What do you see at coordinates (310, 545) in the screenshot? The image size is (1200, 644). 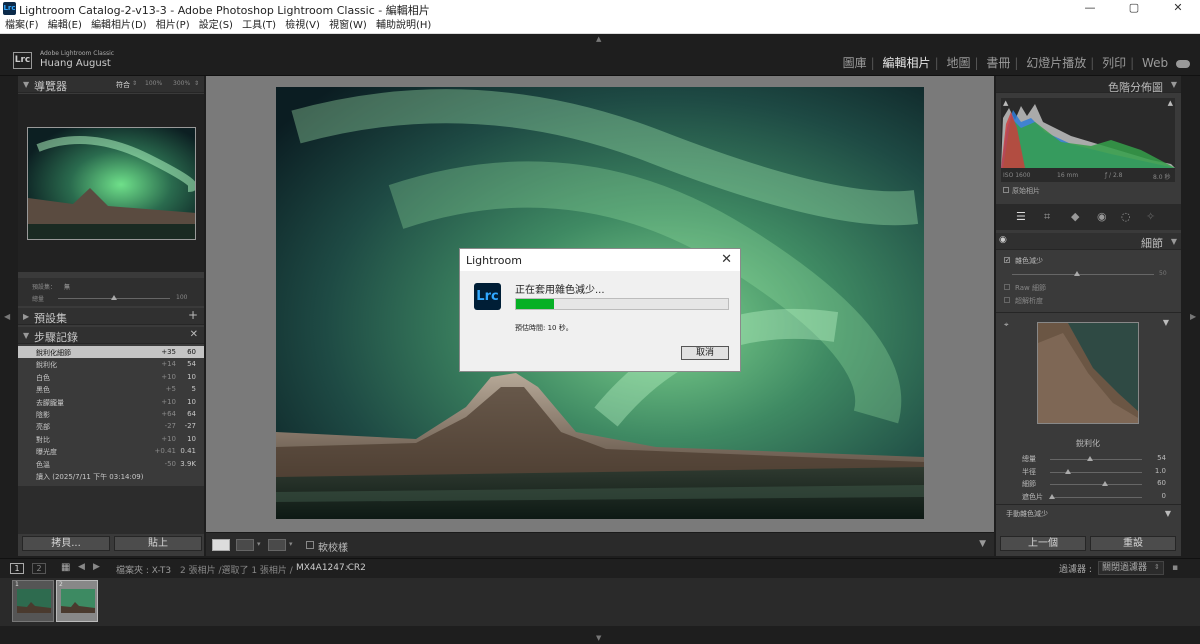 I see `softproof-checkbox` at bounding box center [310, 545].